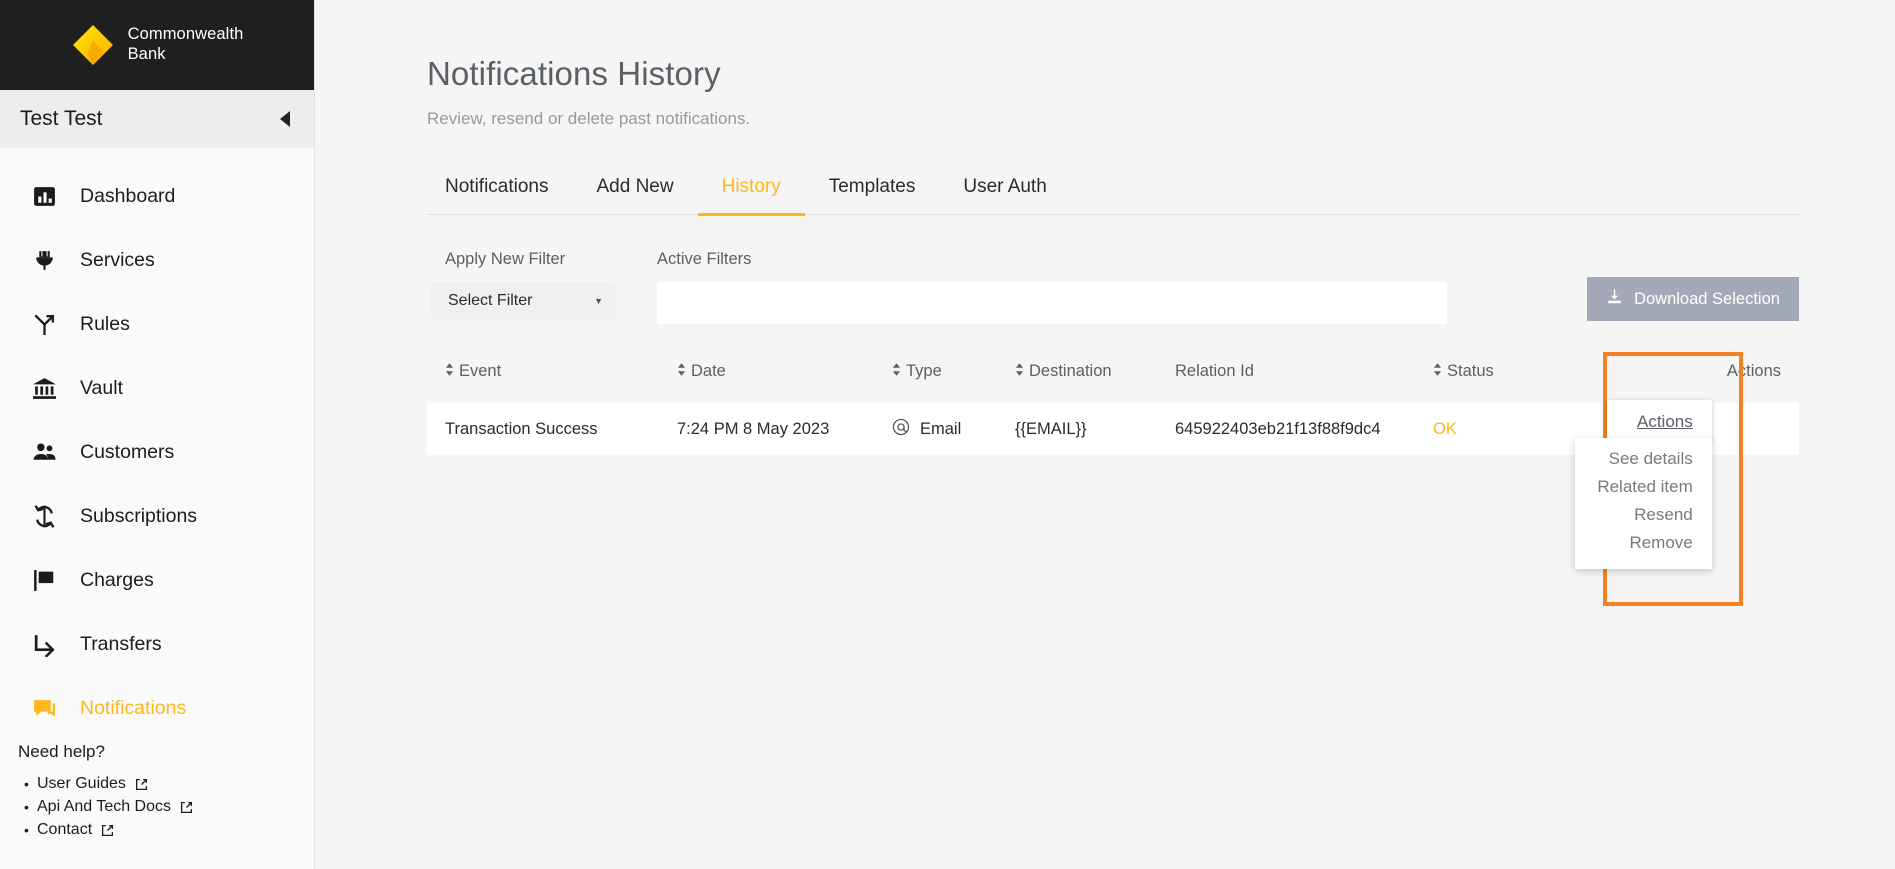 The width and height of the screenshot is (1895, 869). I want to click on active-filters-box, so click(1052, 303).